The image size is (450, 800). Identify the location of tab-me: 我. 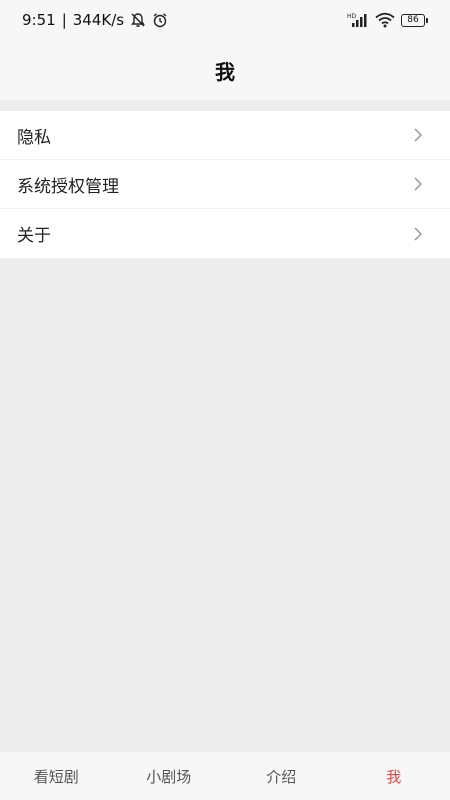
(394, 776).